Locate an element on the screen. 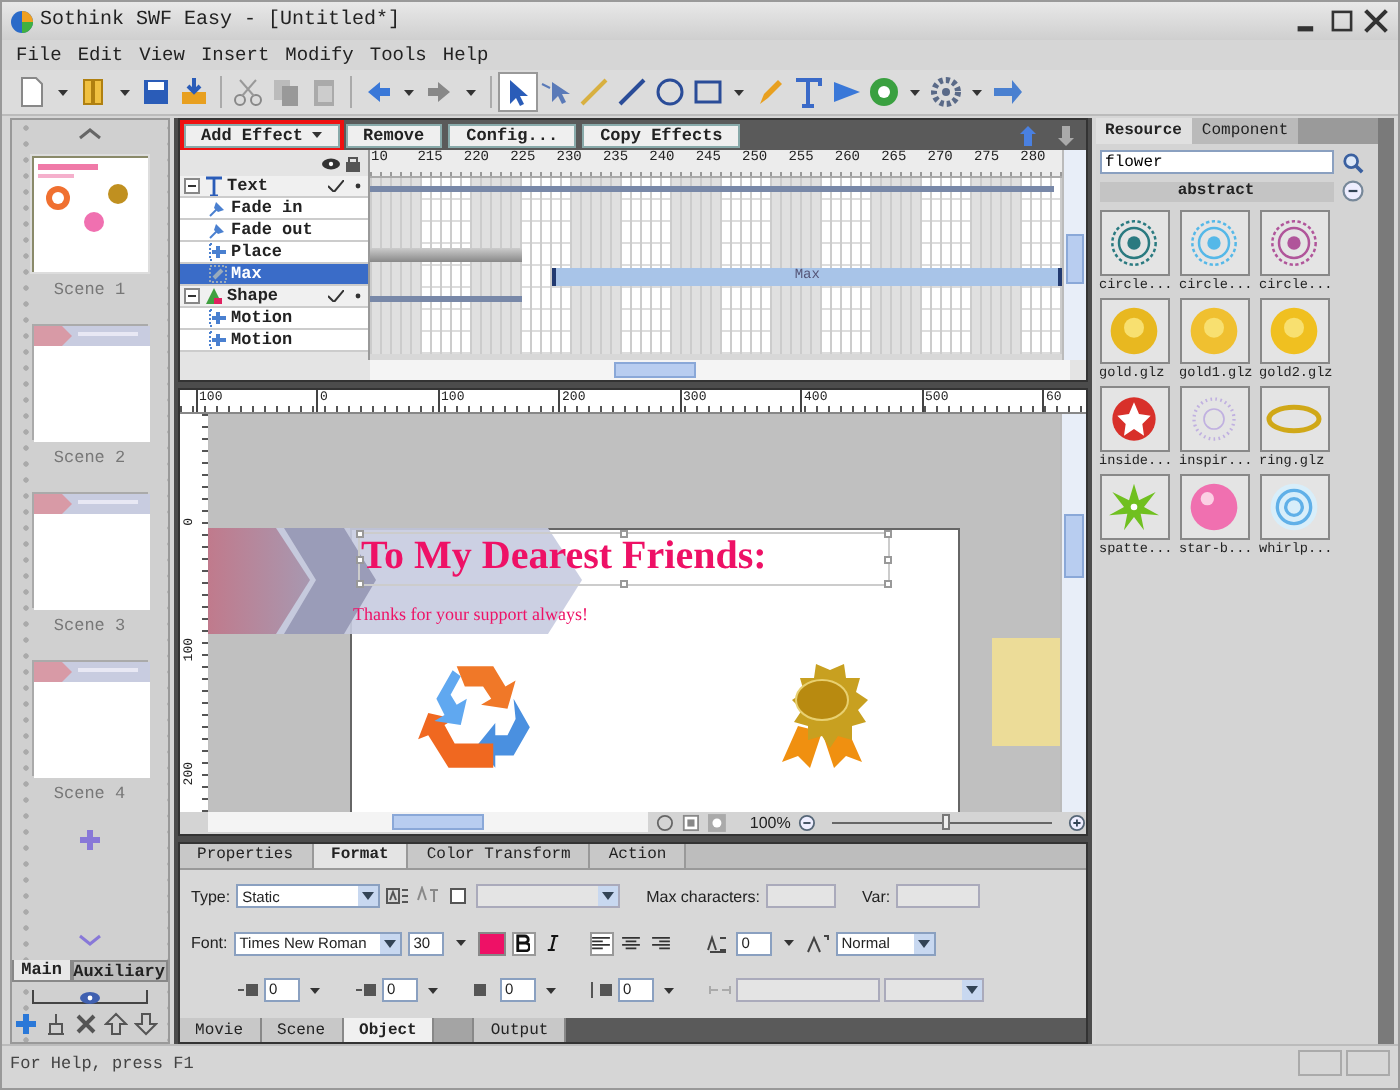  checkbox-icon is located at coordinates (458, 896).